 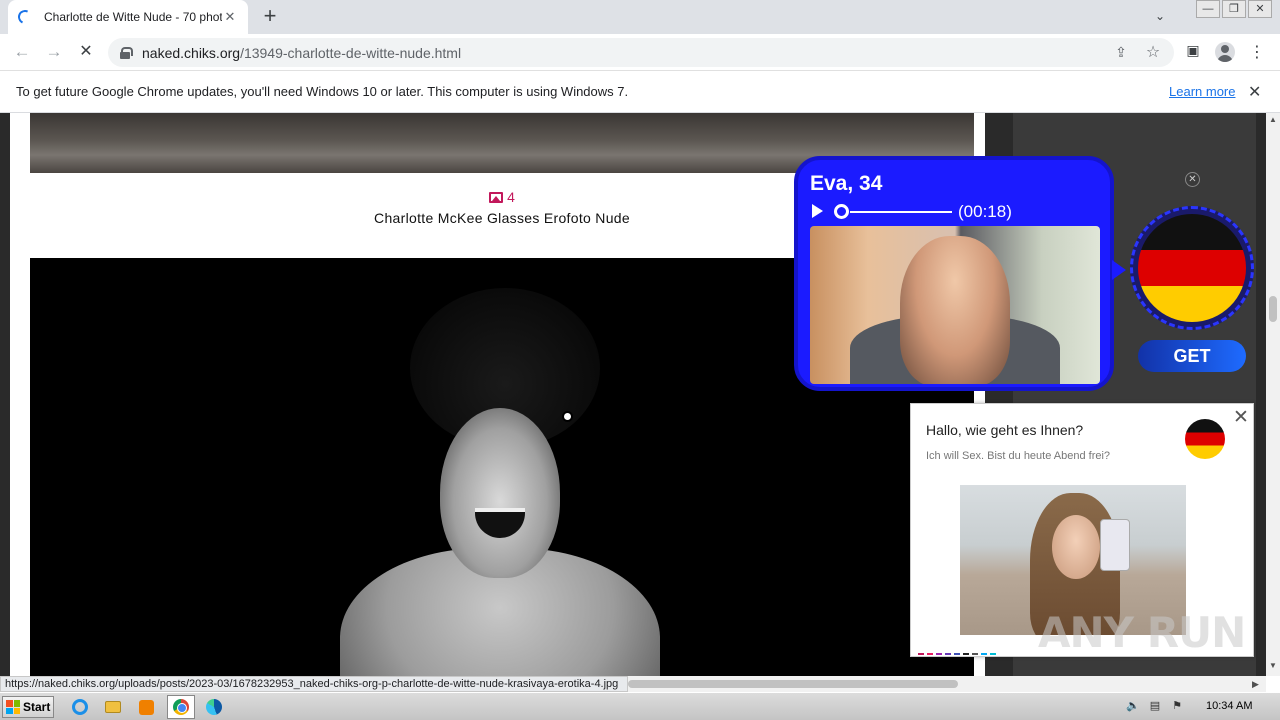 I want to click on ad-eva-card: Eva, 34 (00:18), so click(x=954, y=273).